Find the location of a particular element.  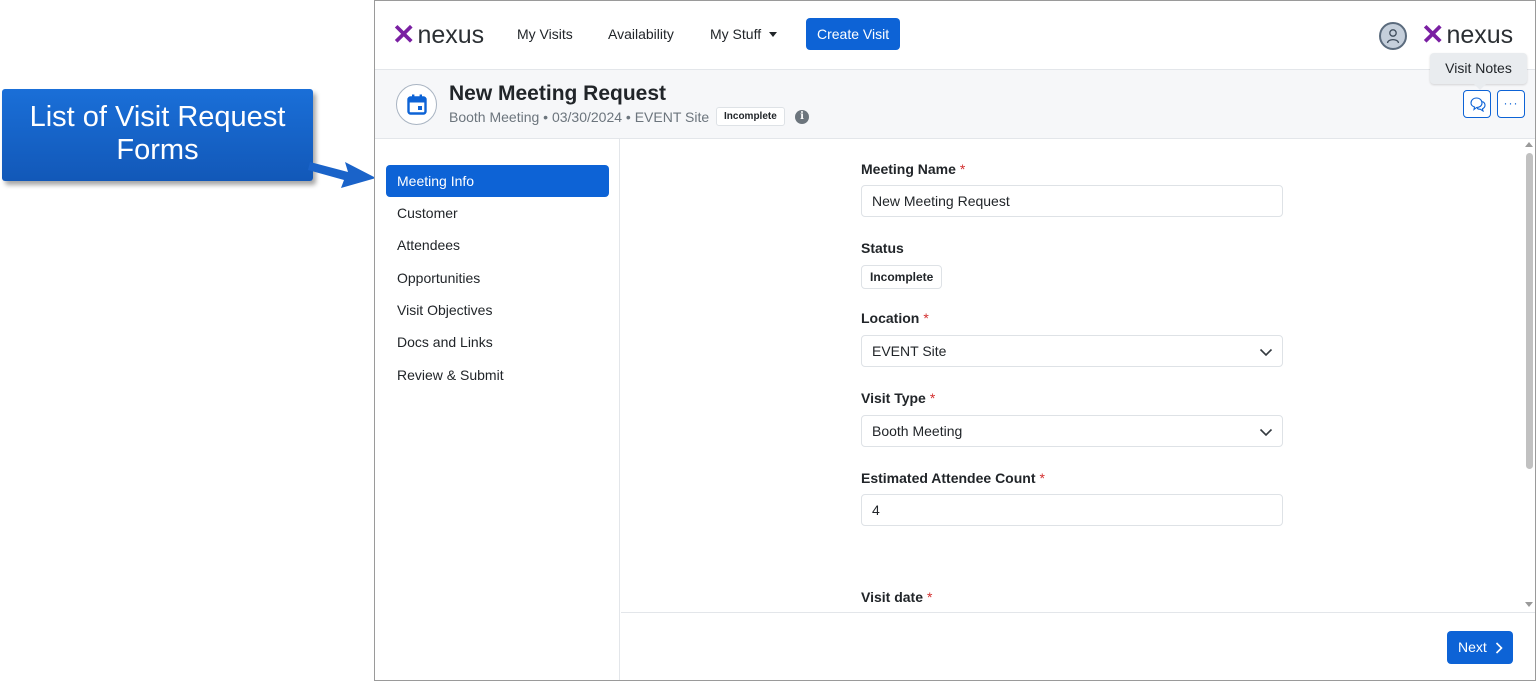

calendar-icon is located at coordinates (417, 104).